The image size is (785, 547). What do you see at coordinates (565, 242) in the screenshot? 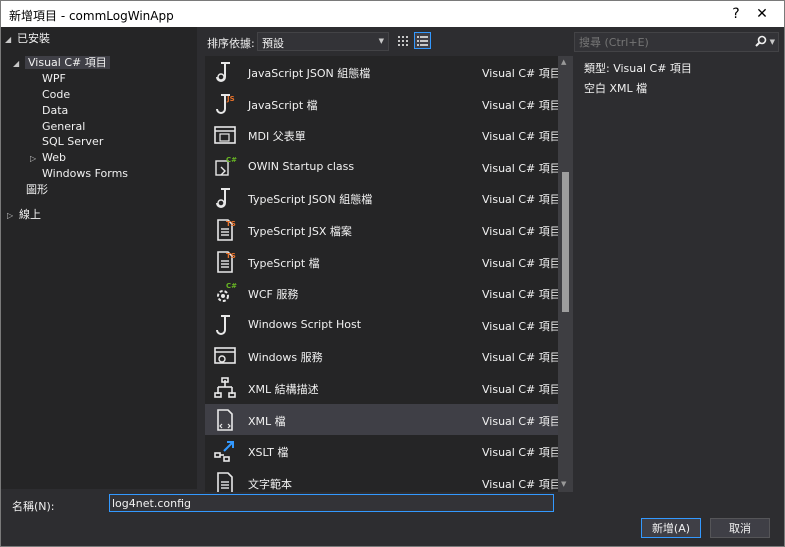
I see `scrollbar-thumb` at bounding box center [565, 242].